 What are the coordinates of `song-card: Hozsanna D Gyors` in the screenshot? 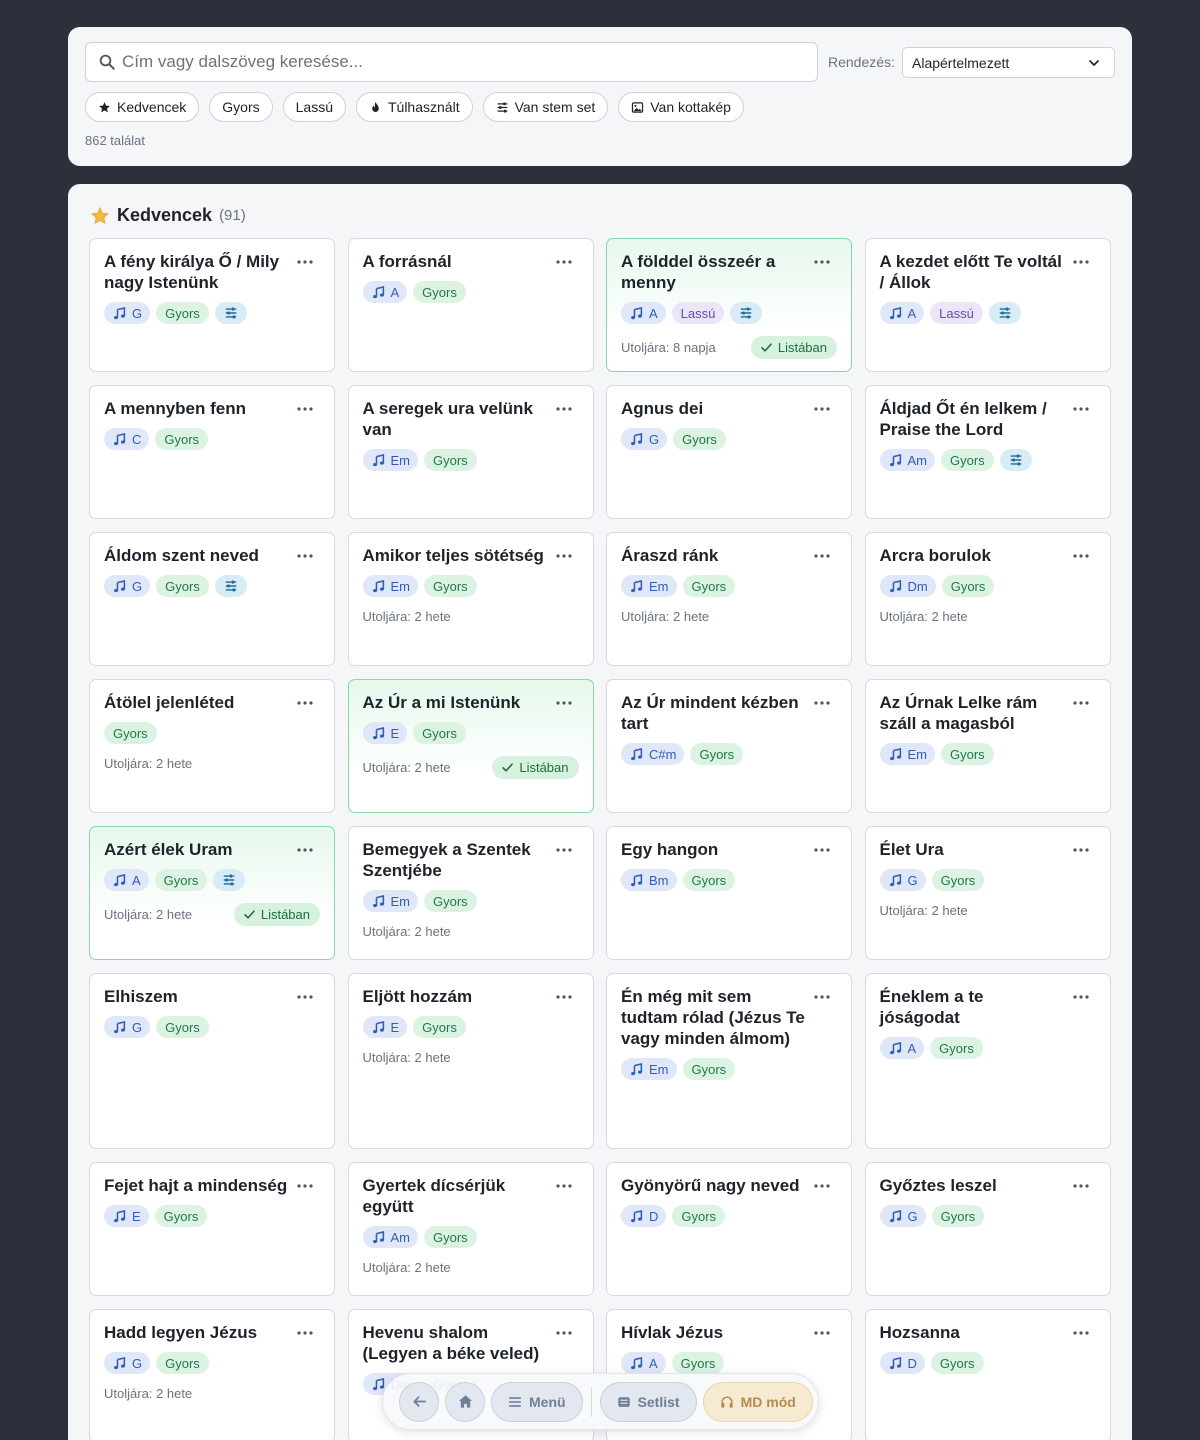 It's located at (987, 1374).